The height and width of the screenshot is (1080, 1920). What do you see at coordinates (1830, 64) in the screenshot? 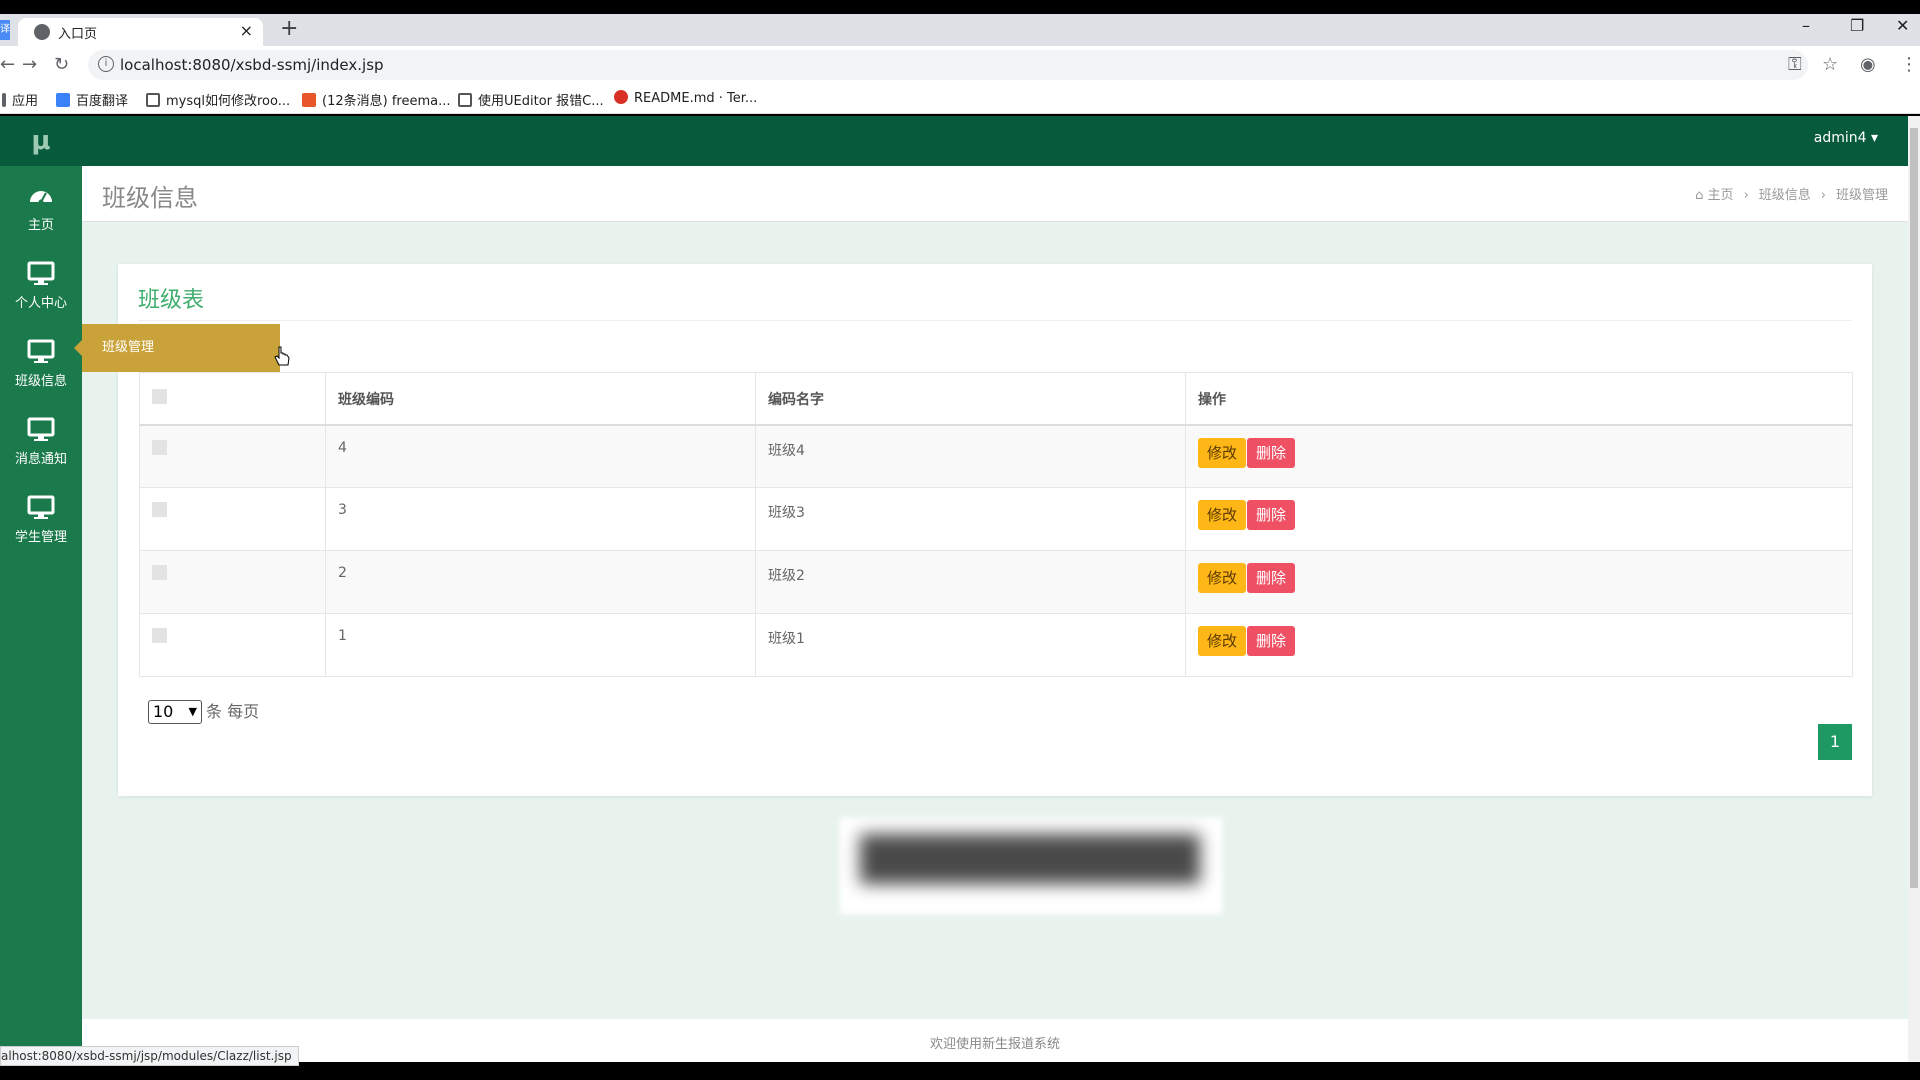
I see `star-icon: ☆` at bounding box center [1830, 64].